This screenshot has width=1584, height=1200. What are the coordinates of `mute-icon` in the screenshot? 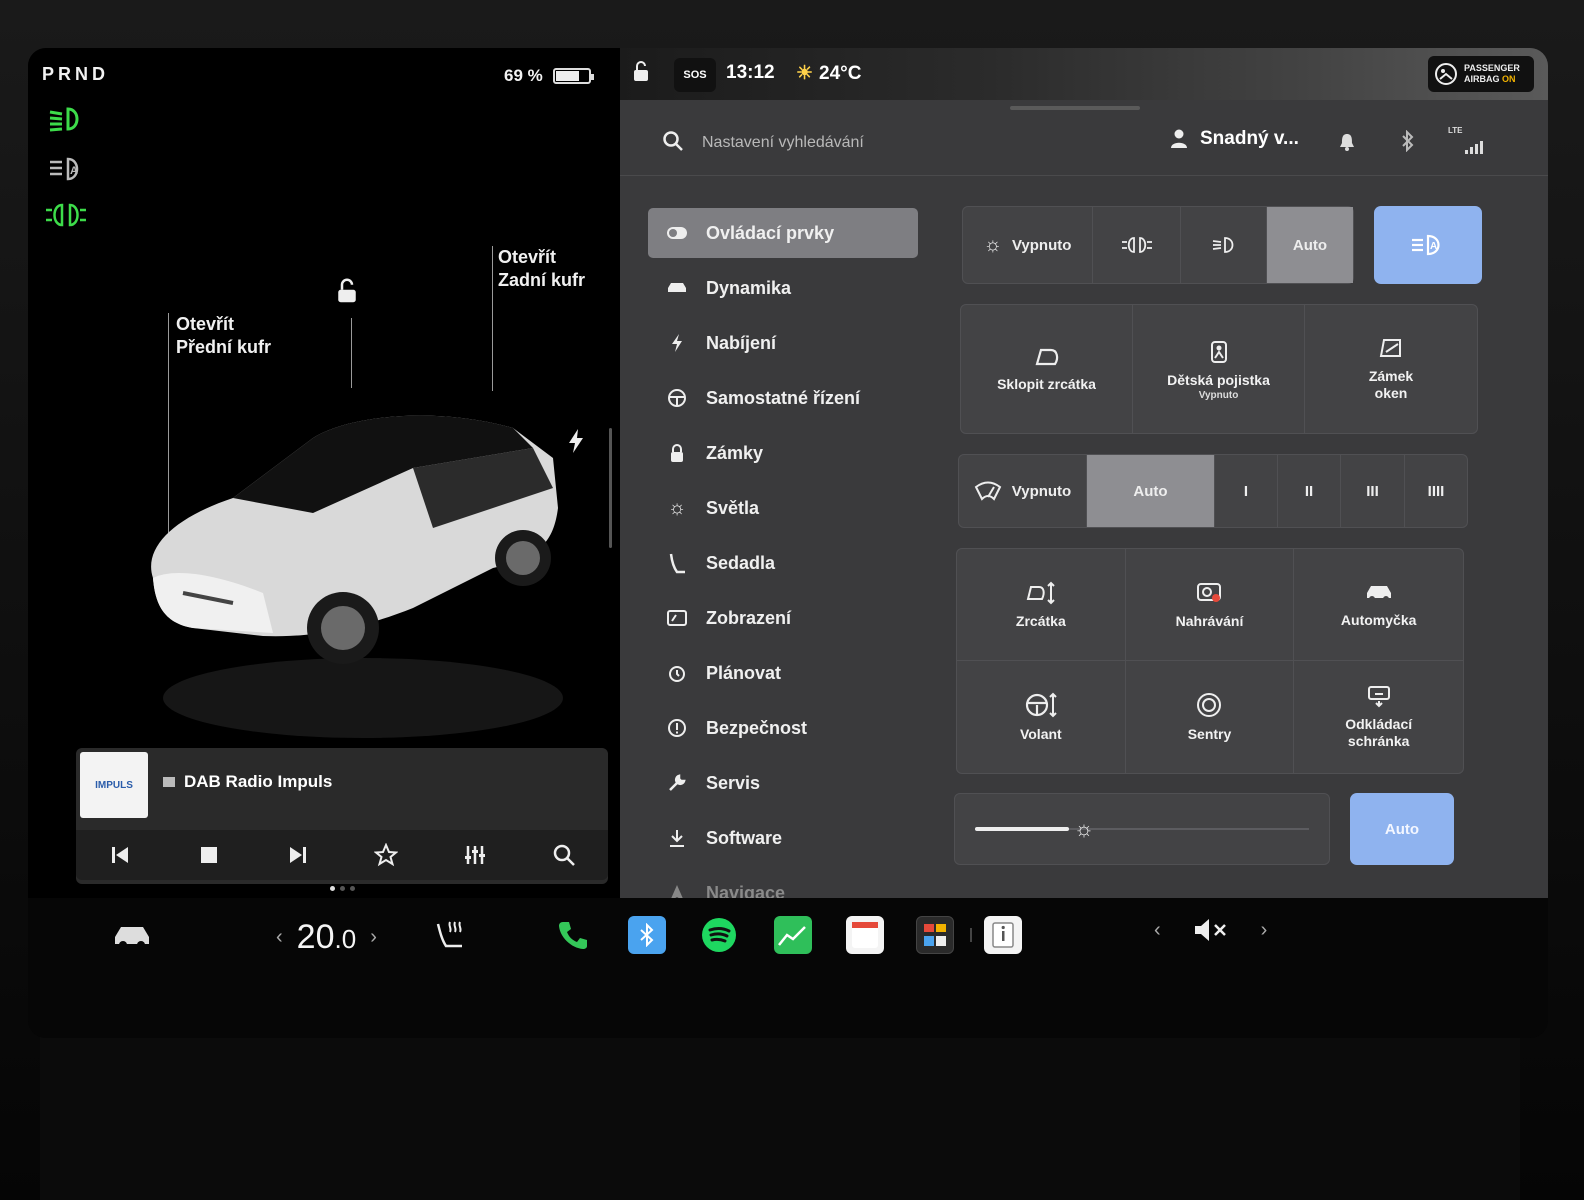 It's located at (1211, 930).